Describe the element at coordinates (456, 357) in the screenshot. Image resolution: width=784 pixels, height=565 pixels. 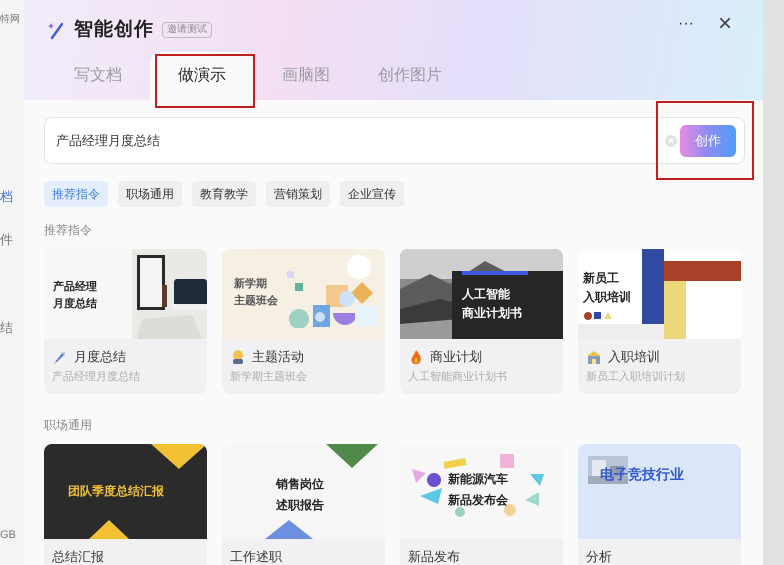
I see `card-title: 商业计划` at that location.